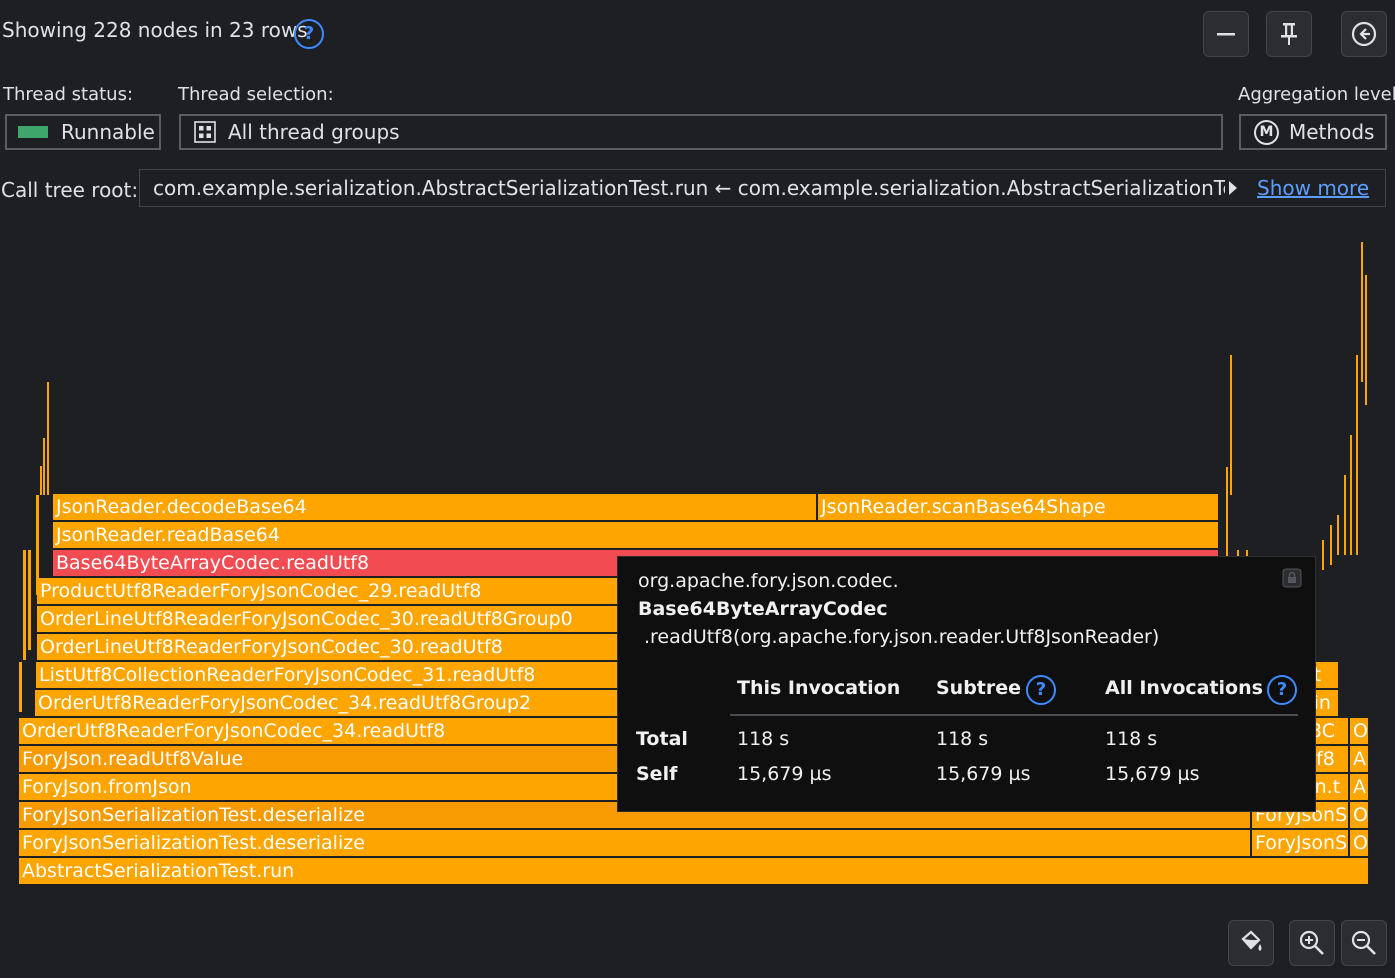  Describe the element at coordinates (256, 94) in the screenshot. I see `thread-selection-label: Thread selection:` at that location.